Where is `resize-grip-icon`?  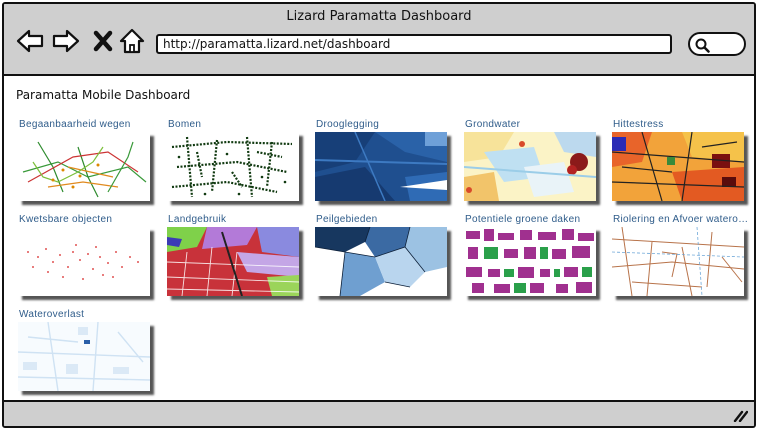
resize-grip-icon is located at coordinates (740, 415).